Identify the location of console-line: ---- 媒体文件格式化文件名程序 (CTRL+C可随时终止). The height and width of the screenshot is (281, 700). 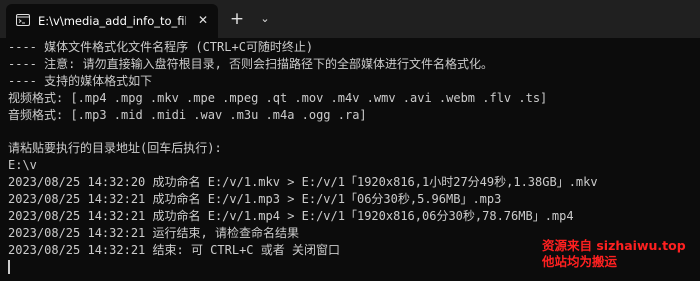
(161, 47).